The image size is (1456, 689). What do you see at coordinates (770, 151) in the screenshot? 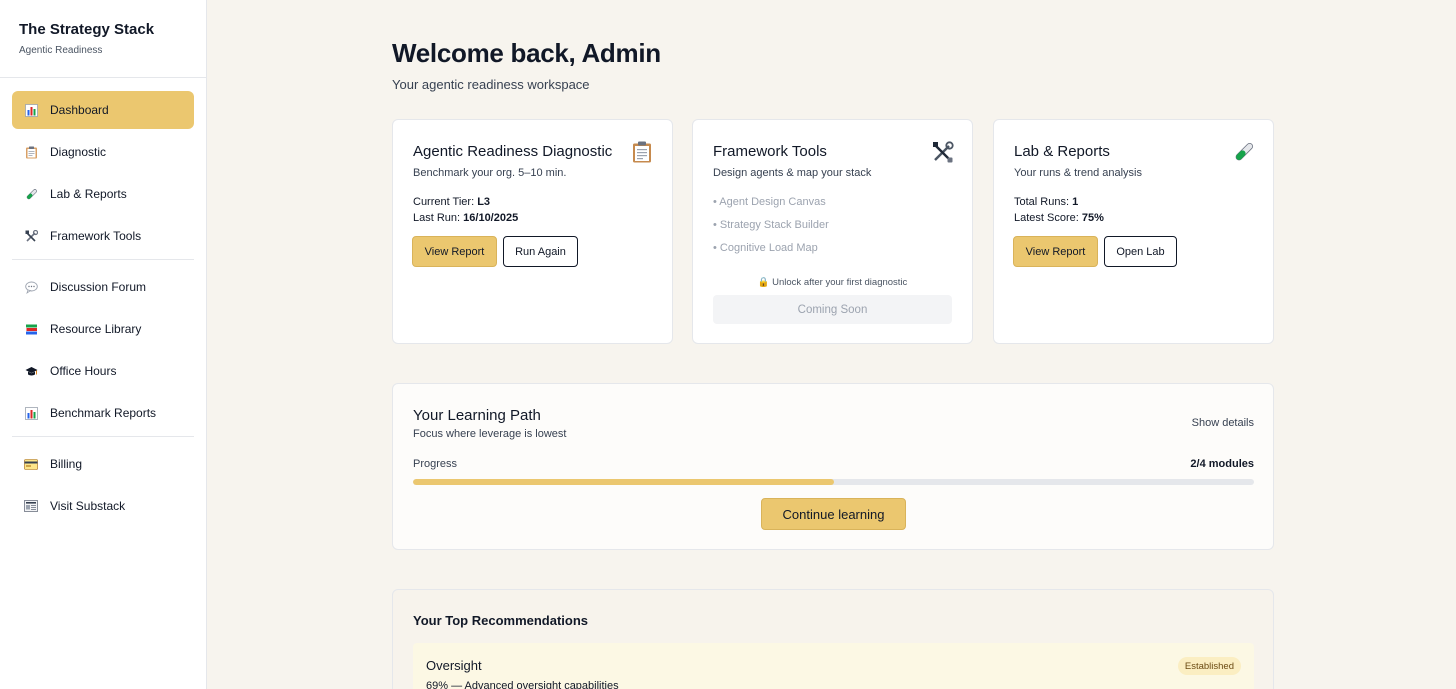
I see `card-title: Framework Tools` at bounding box center [770, 151].